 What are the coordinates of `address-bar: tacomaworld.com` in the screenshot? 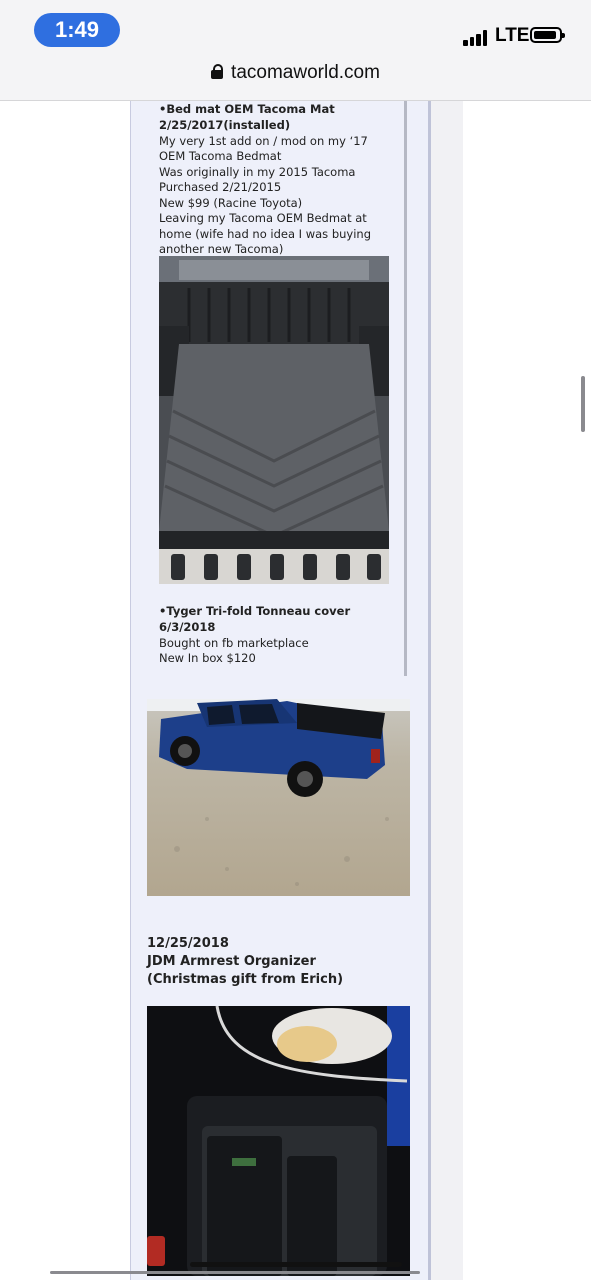 It's located at (295, 73).